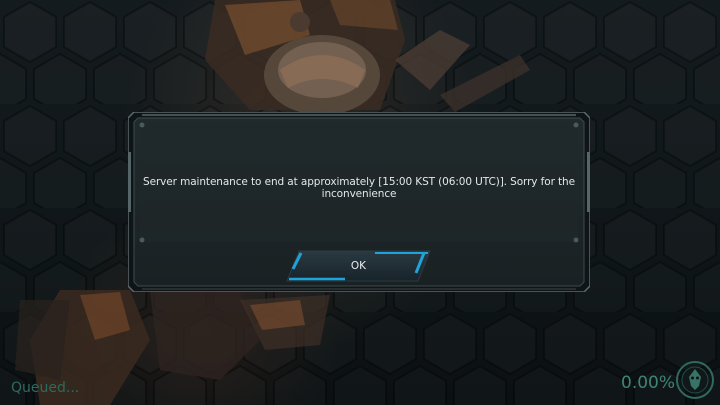 This screenshot has width=720, height=405. Describe the element at coordinates (648, 383) in the screenshot. I see `download-progress-percent: 0.00%` at that location.